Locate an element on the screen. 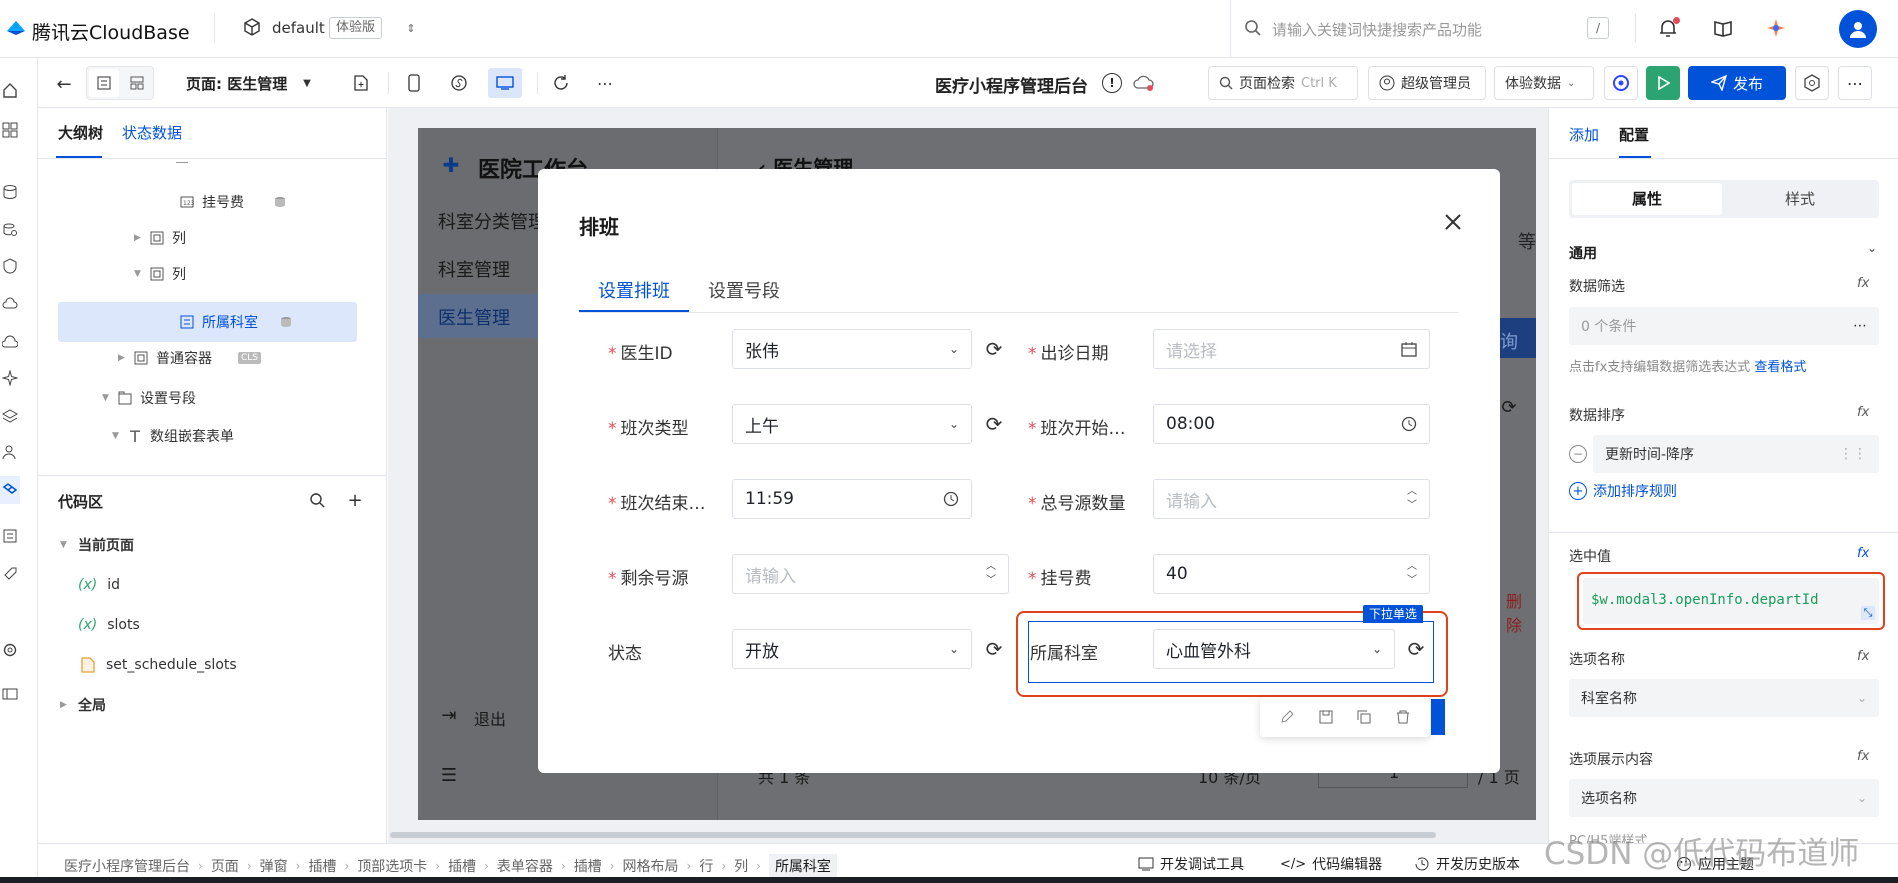 The width and height of the screenshot is (1898, 883). bell-icon is located at coordinates (1668, 28).